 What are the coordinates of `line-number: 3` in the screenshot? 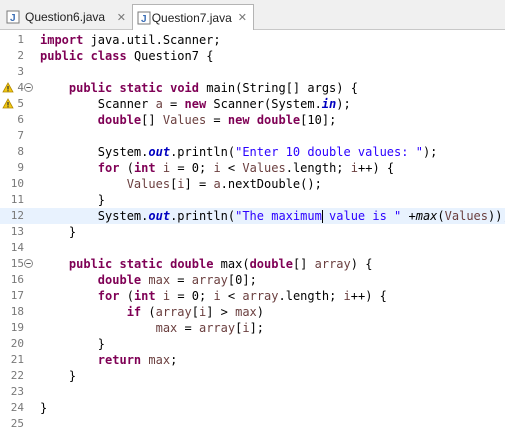 It's located at (20, 71).